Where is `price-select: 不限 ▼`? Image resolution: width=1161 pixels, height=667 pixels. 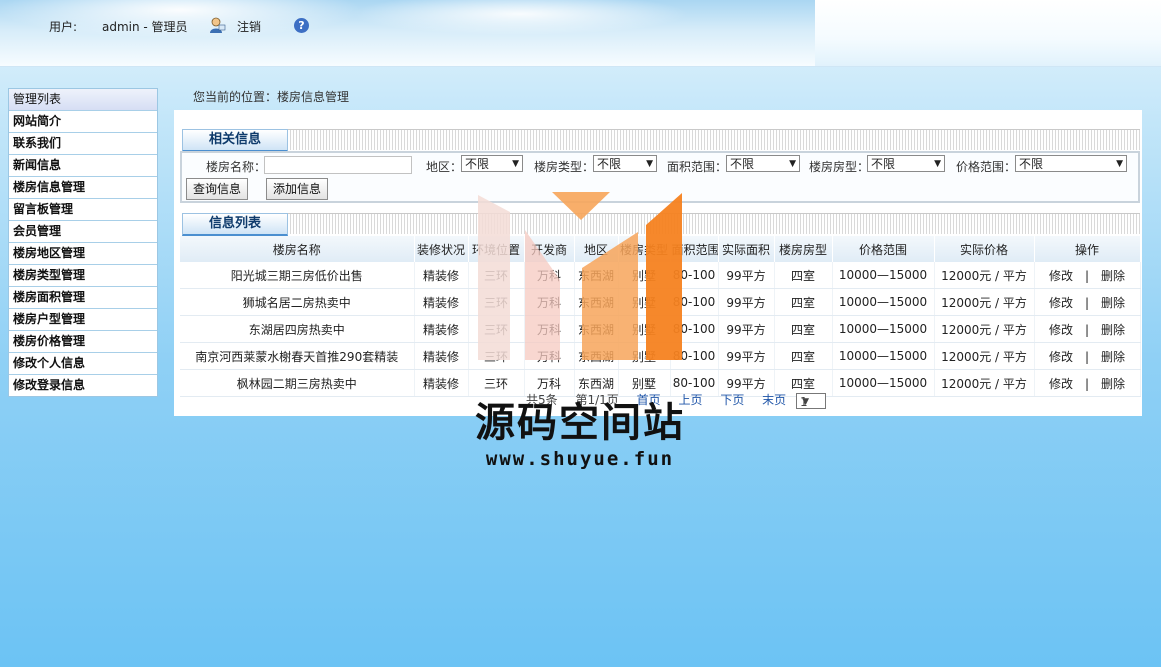 price-select: 不限 ▼ is located at coordinates (1071, 163).